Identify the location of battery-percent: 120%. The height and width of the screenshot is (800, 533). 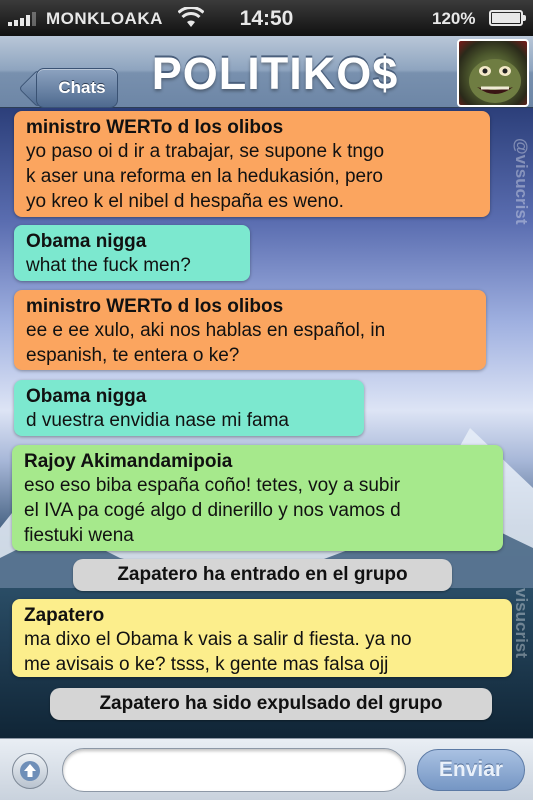
(454, 18).